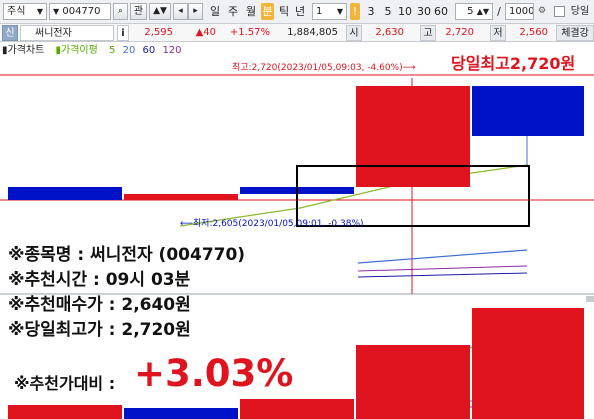  What do you see at coordinates (233, 11) in the screenshot?
I see `period-week: 주` at bounding box center [233, 11].